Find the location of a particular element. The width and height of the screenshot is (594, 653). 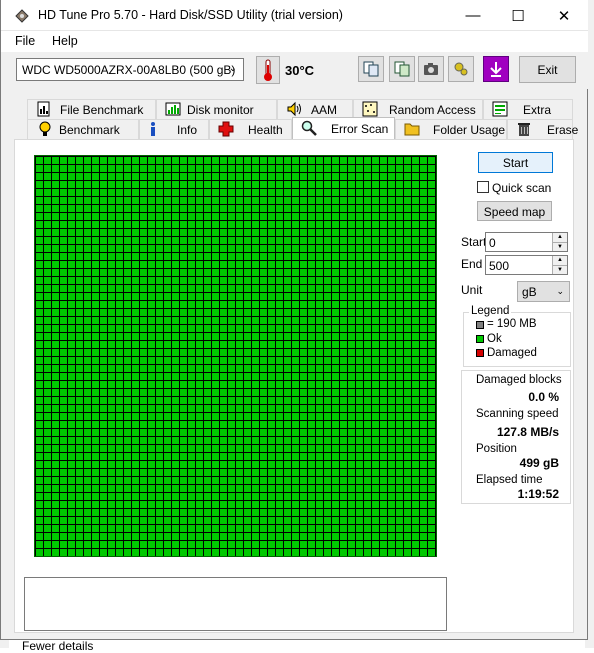

tab-extra-tests: Extra tests is located at coordinates (528, 115).